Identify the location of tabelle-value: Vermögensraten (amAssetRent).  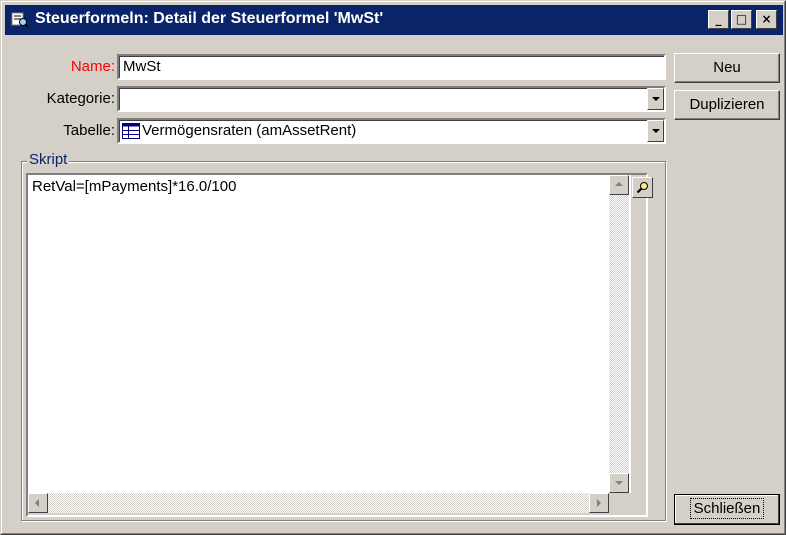
(249, 130).